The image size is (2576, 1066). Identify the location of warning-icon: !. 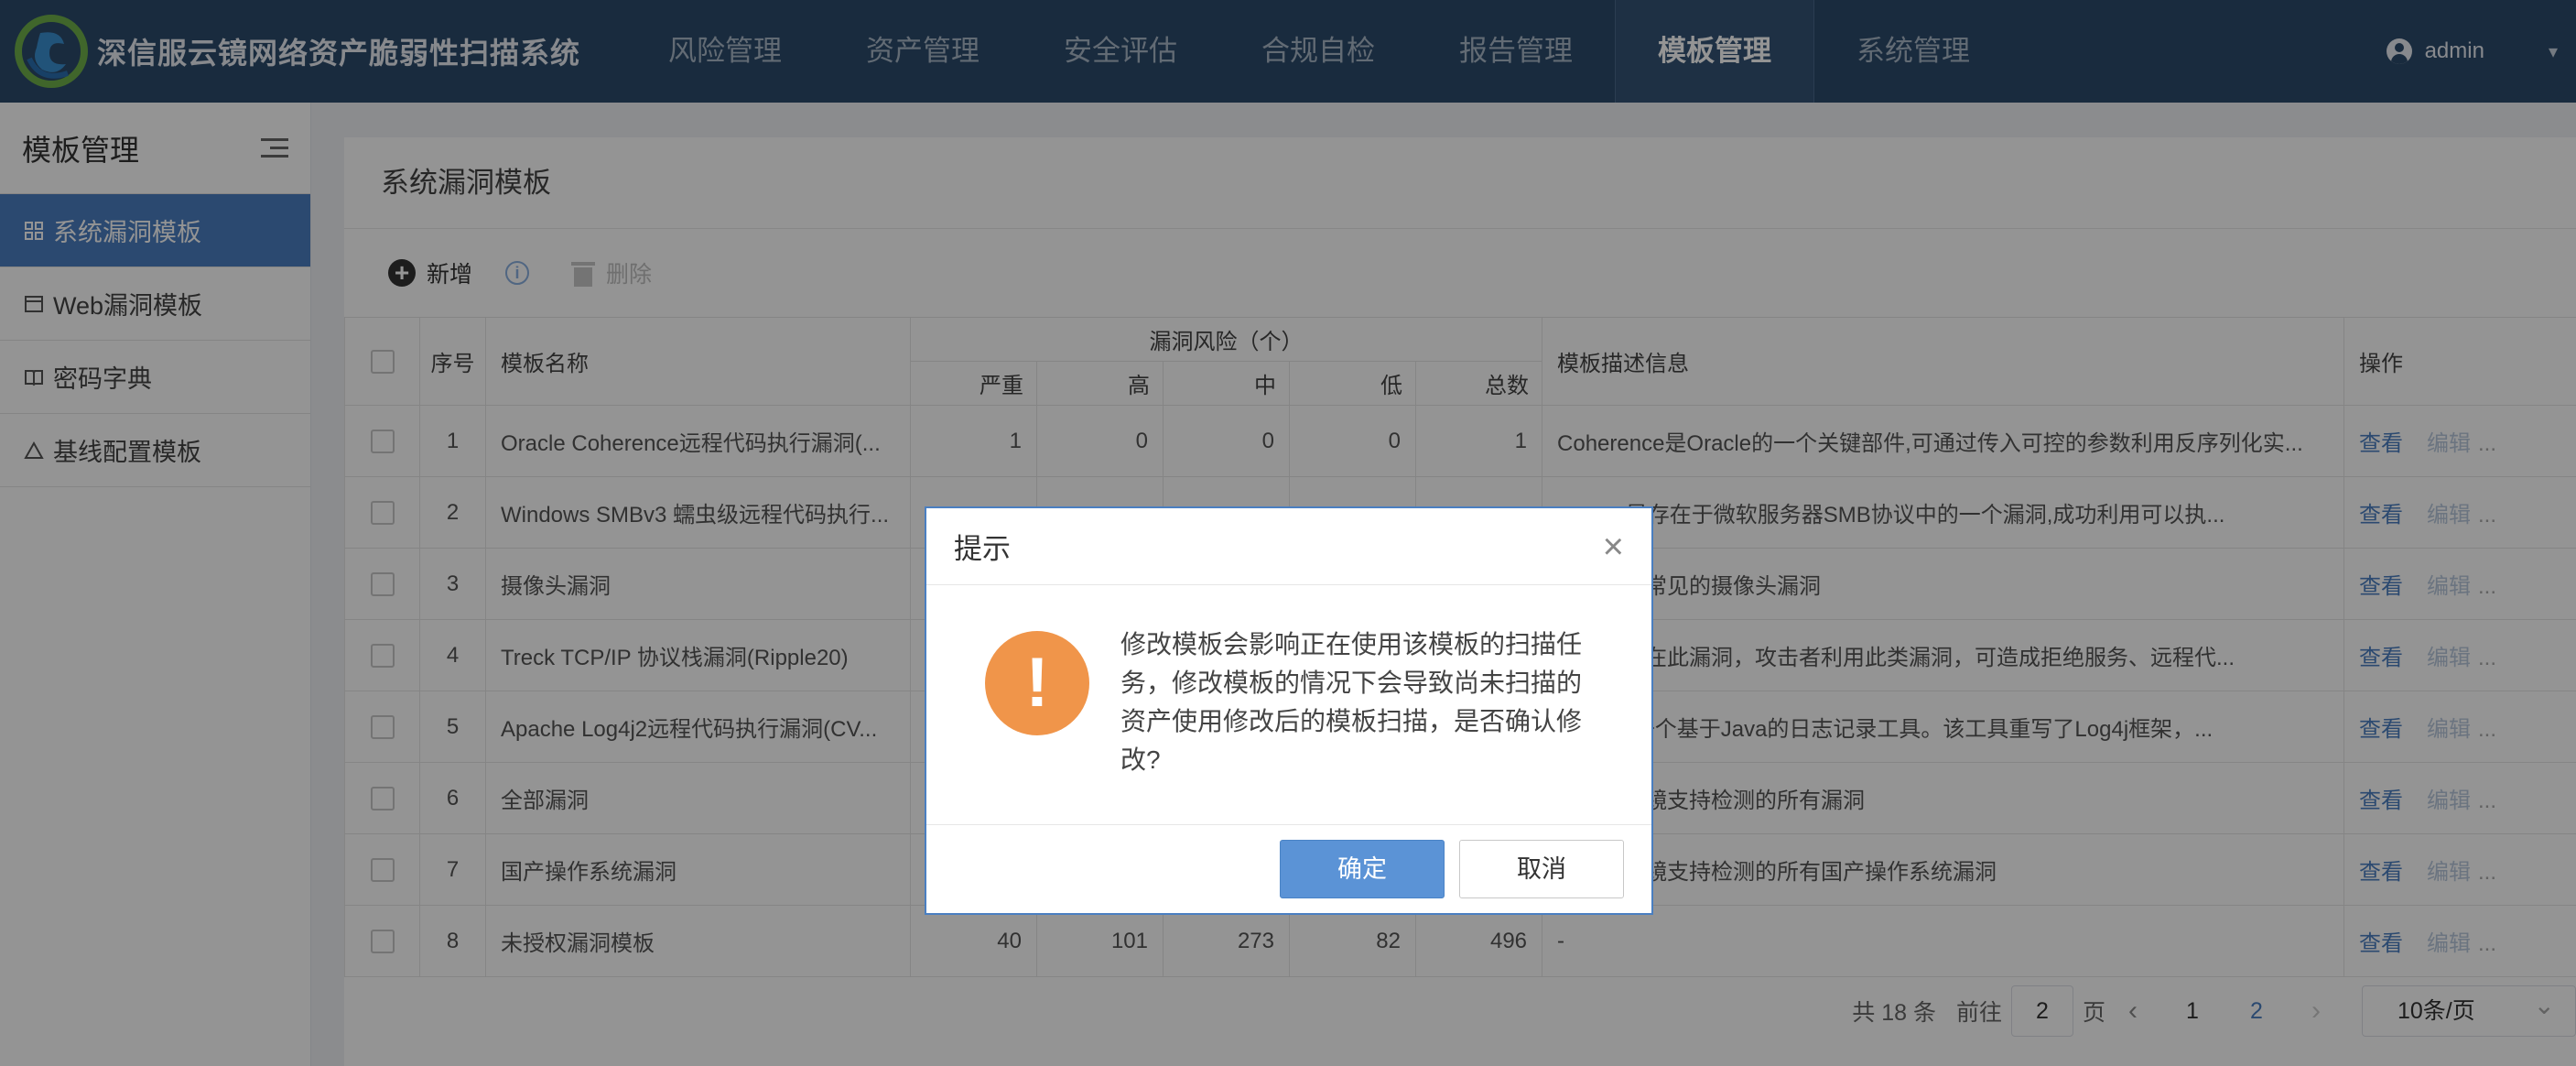
(1037, 683).